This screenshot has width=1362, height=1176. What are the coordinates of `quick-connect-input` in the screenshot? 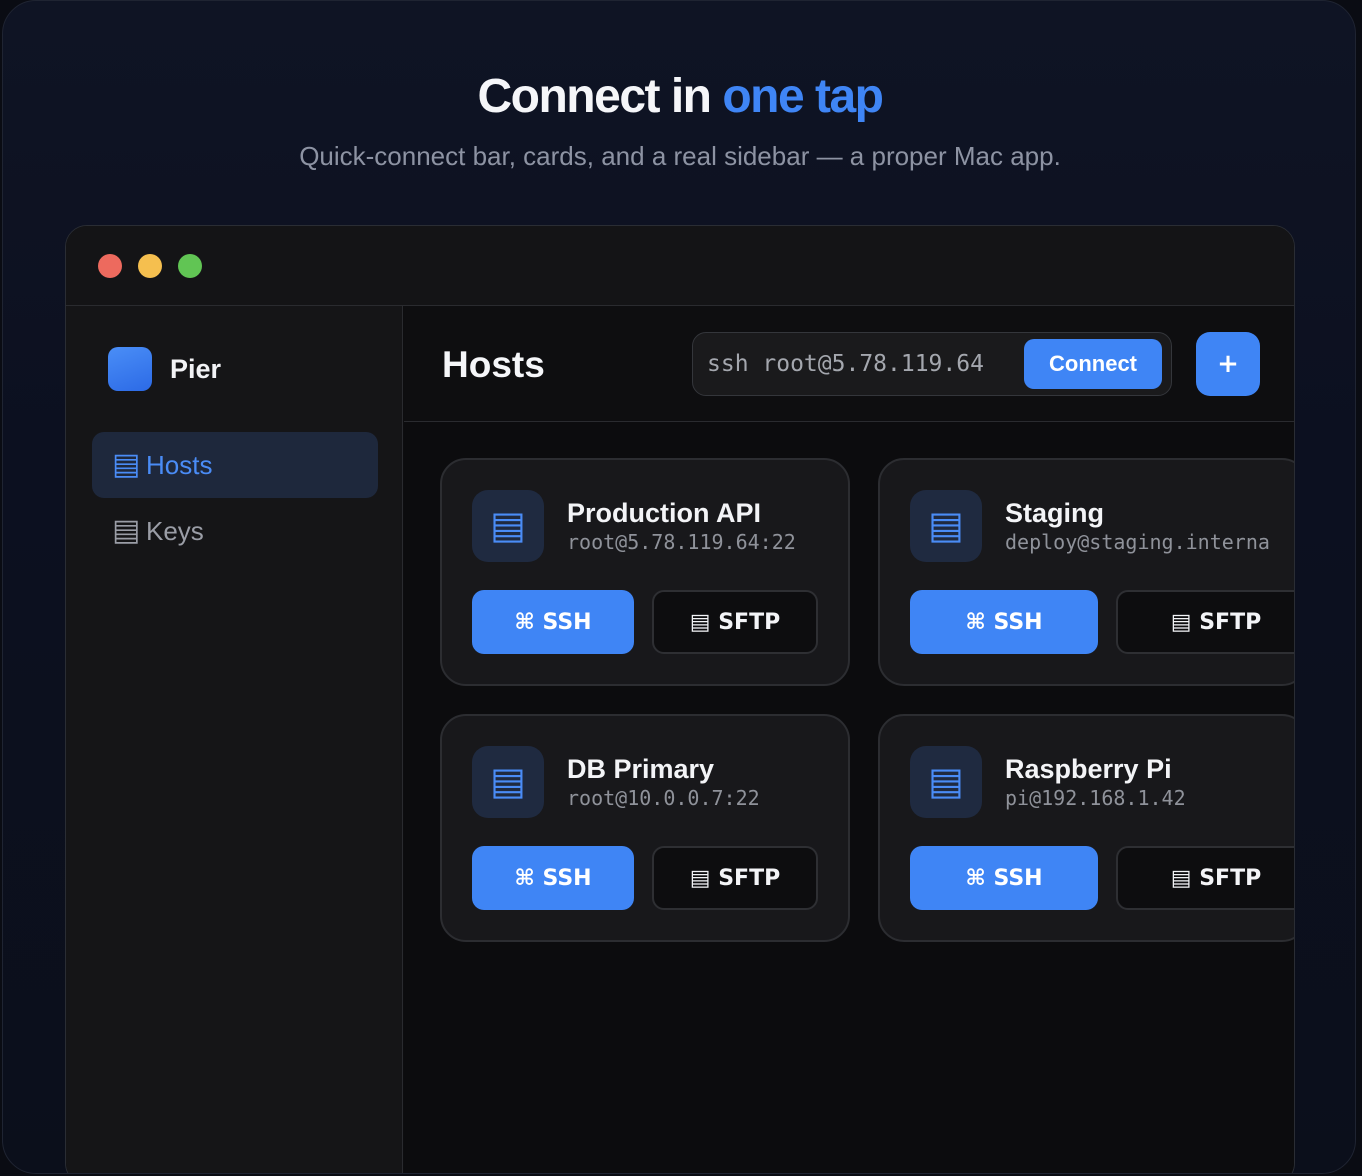 It's located at (862, 364).